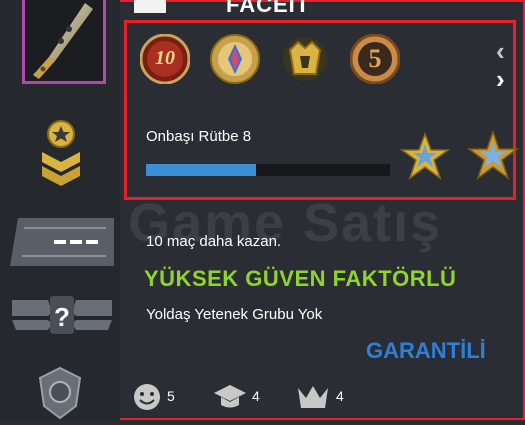 The height and width of the screenshot is (425, 525). Describe the element at coordinates (147, 397) in the screenshot. I see `smiley-icon` at that location.